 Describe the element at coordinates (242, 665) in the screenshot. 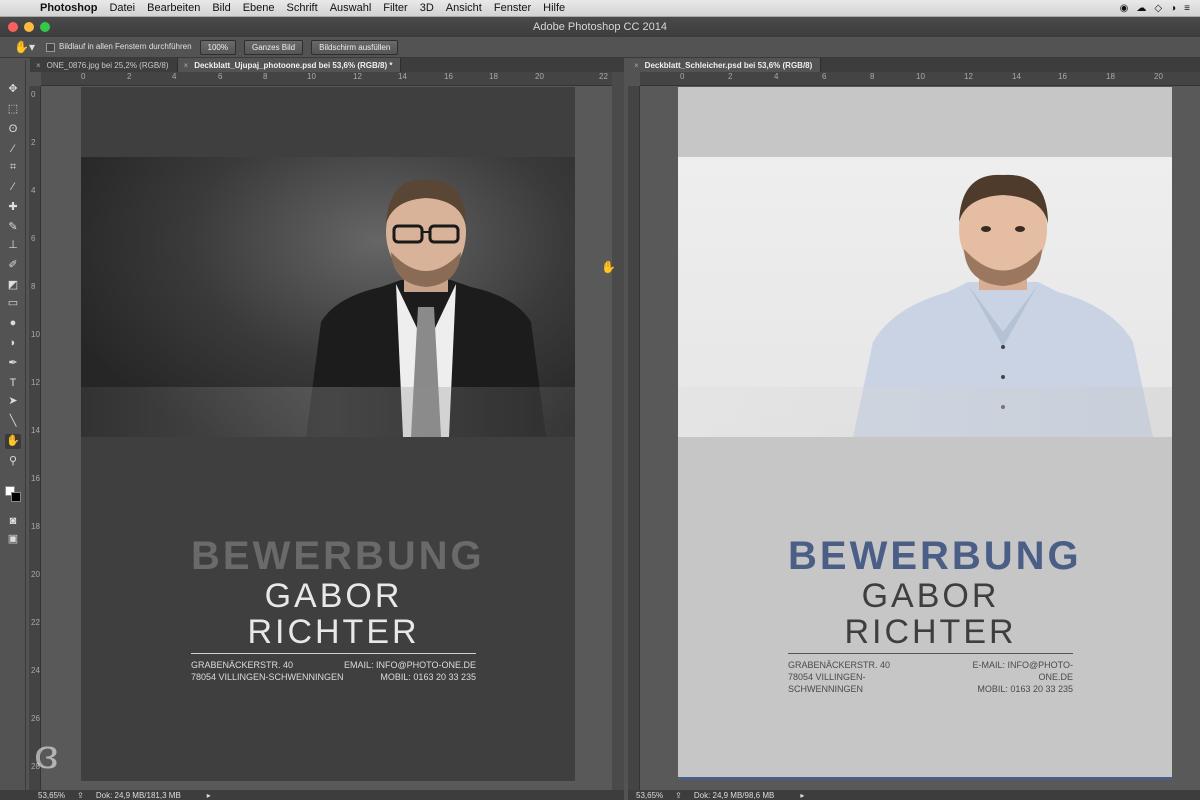

I see `address-street: GRABENÄCKERSTR. 40` at that location.